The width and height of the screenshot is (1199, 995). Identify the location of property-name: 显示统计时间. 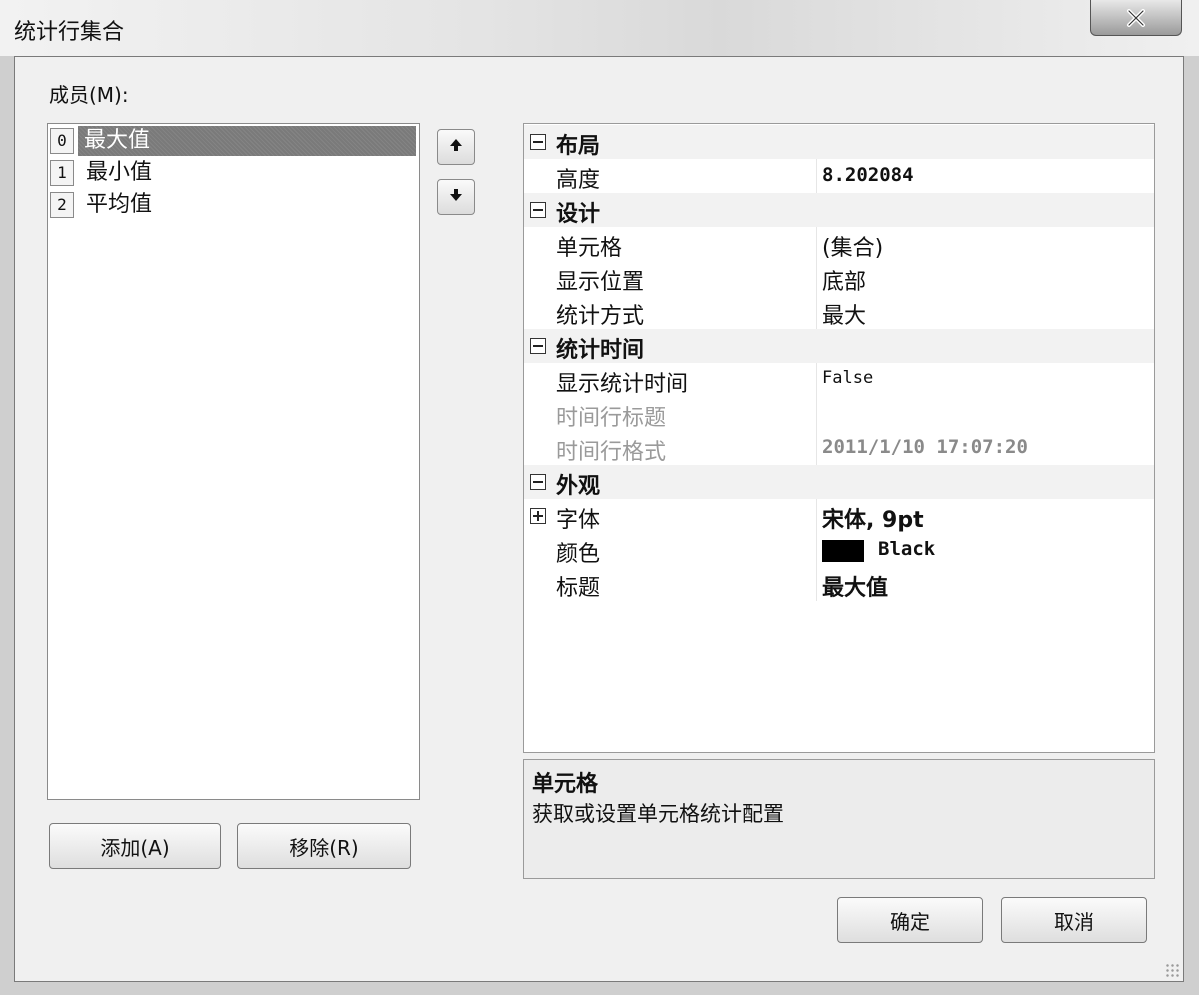
(622, 384).